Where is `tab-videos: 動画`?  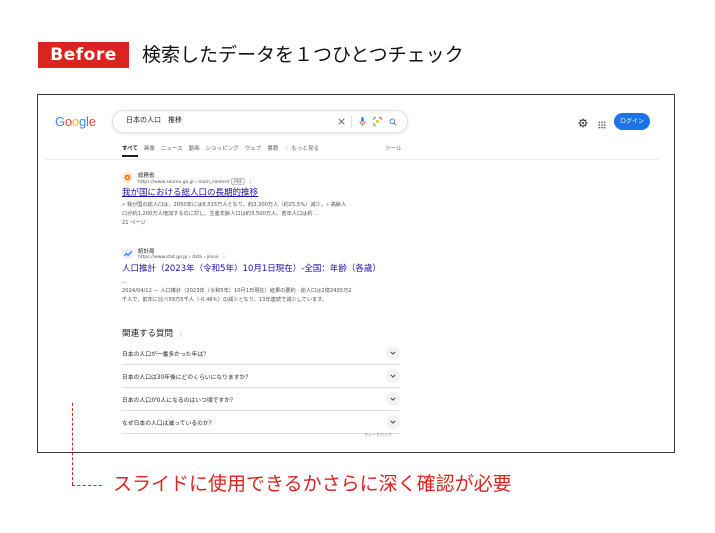 tab-videos: 動画 is located at coordinates (194, 149).